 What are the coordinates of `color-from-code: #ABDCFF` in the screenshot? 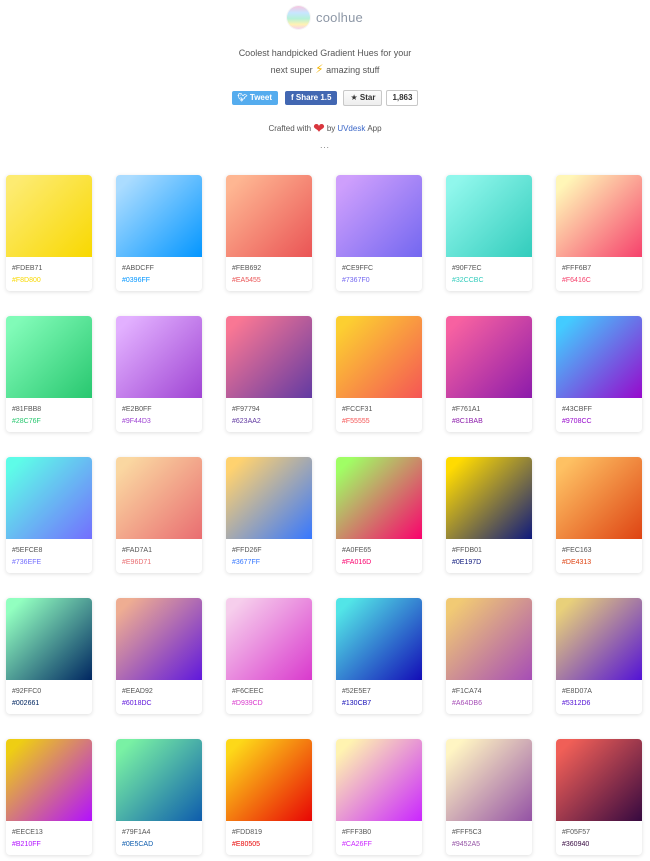 It's located at (162, 269).